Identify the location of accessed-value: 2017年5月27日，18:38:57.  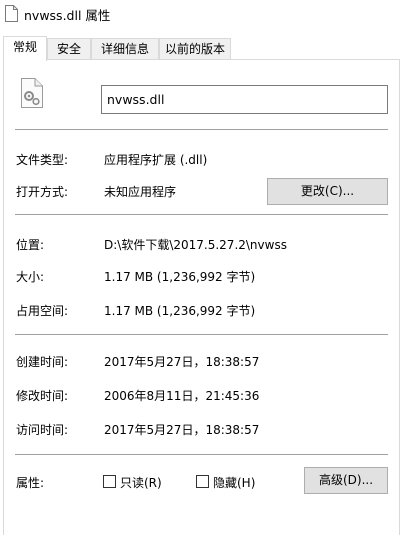
(182, 430).